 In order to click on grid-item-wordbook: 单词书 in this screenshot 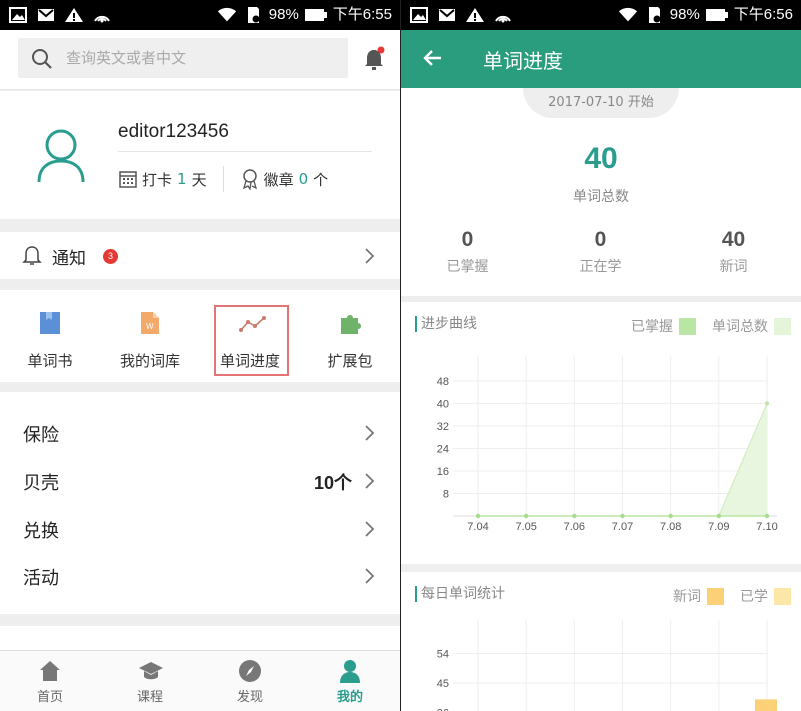, I will do `click(50, 336)`.